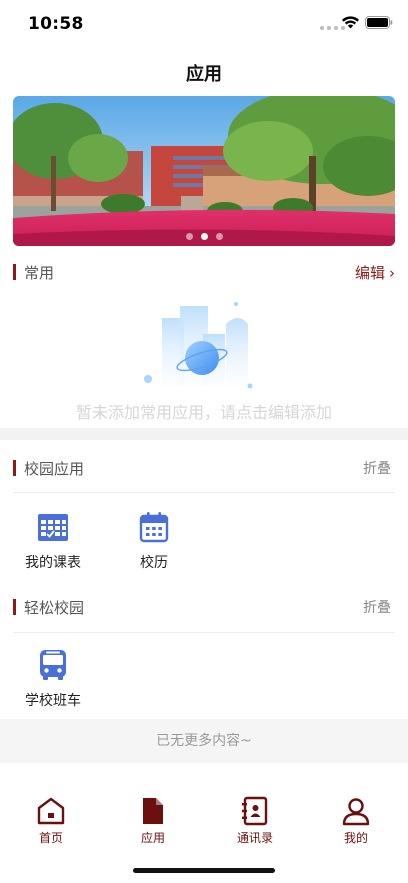 The image size is (408, 883). I want to click on tab-label: 应用, so click(152, 838).